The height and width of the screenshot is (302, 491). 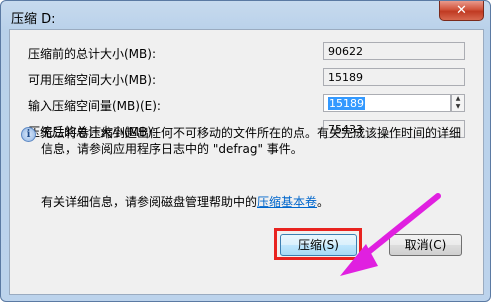 I want to click on total-size-before-label: 压缩前的总计大小(MB):, so click(x=92, y=54).